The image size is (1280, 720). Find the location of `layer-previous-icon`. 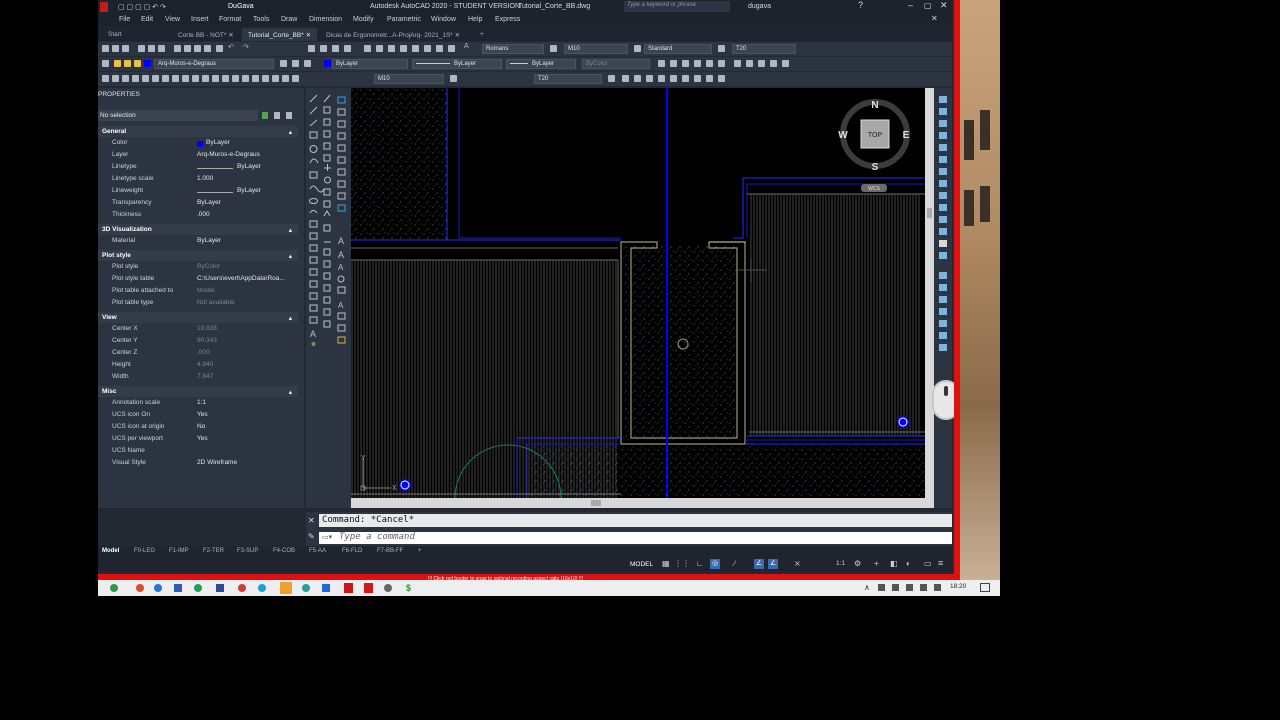

layer-previous-icon is located at coordinates (295, 63).